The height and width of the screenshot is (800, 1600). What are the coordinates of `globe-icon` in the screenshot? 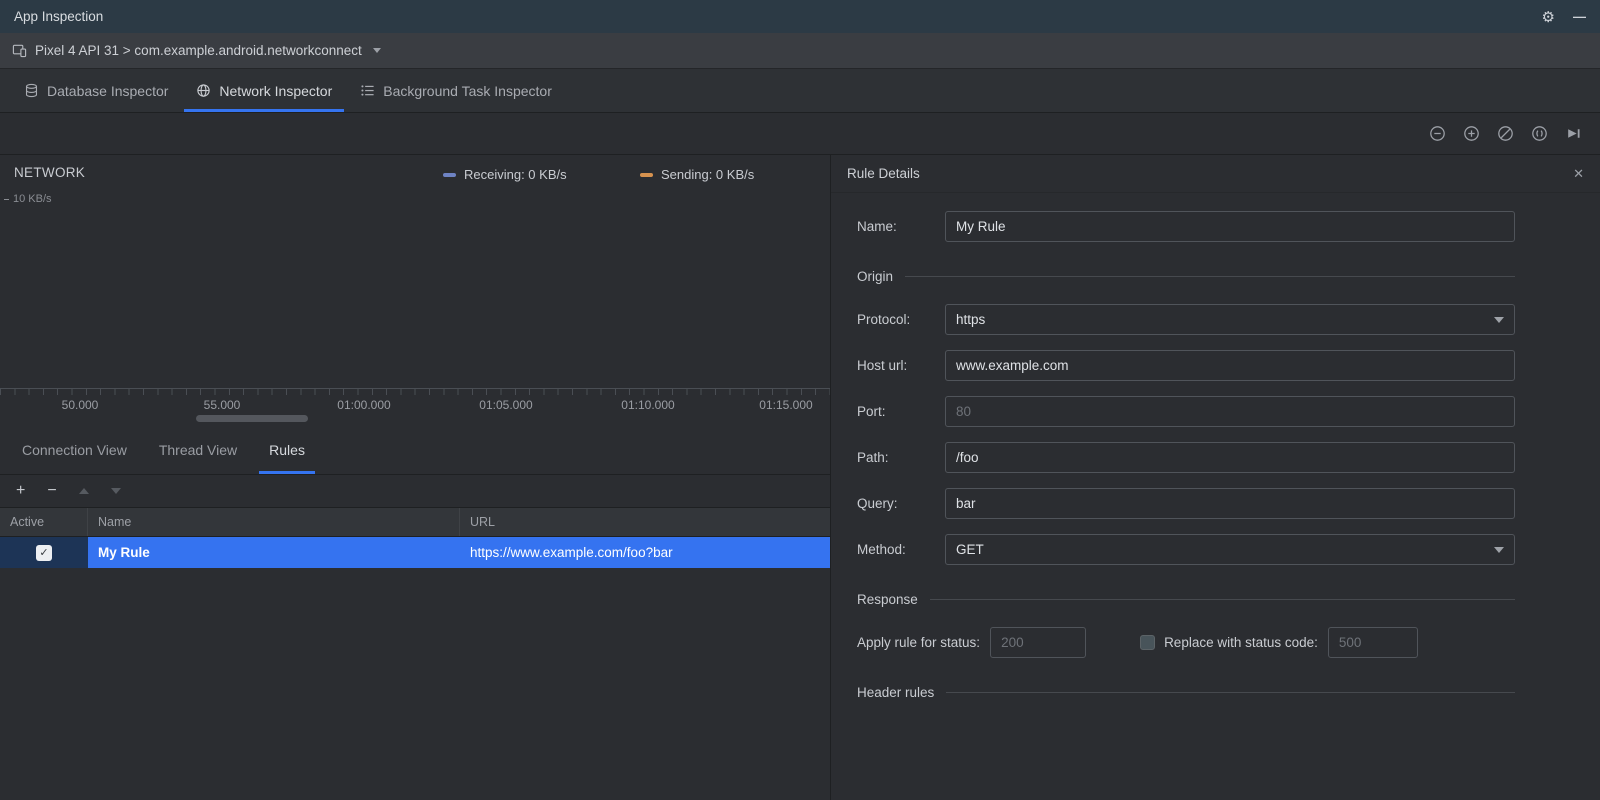 It's located at (204, 90).